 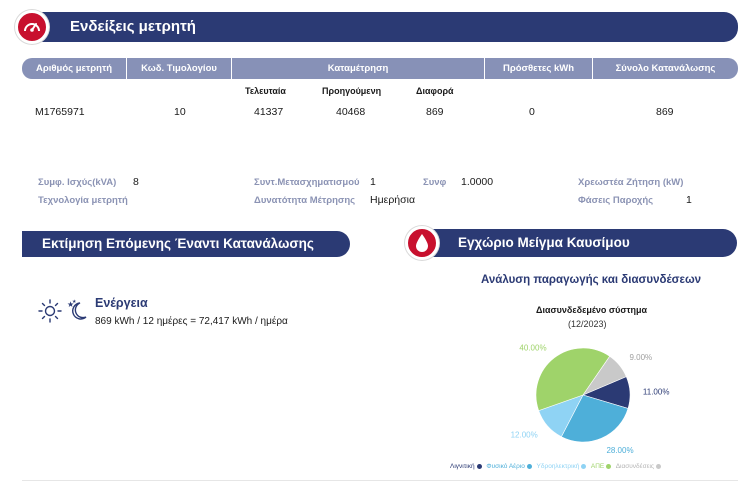 I want to click on subheader-previous: Προηγούμενη, so click(x=352, y=91).